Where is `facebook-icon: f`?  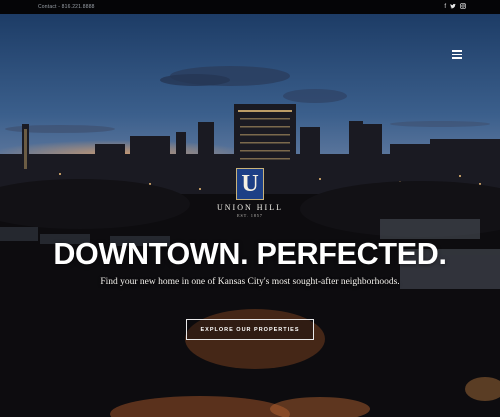
facebook-icon: f is located at coordinates (445, 7).